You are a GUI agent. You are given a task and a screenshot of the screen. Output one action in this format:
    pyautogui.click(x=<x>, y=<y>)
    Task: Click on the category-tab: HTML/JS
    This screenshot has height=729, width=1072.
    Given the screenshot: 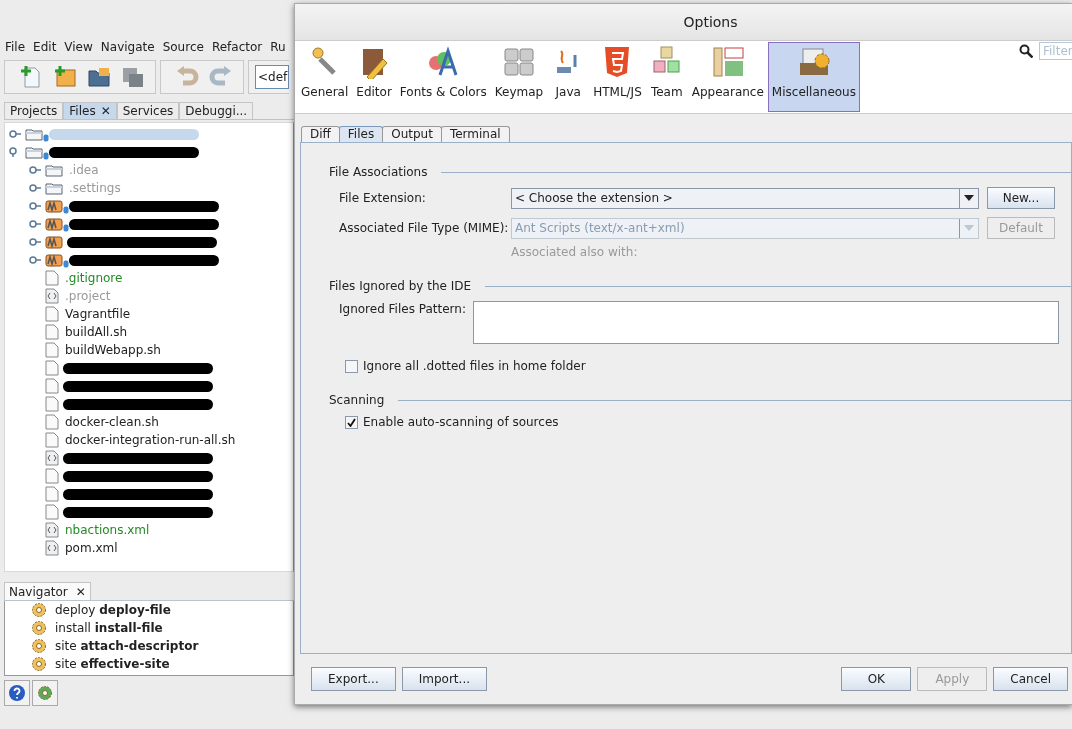 What is the action you would take?
    pyautogui.click(x=617, y=77)
    